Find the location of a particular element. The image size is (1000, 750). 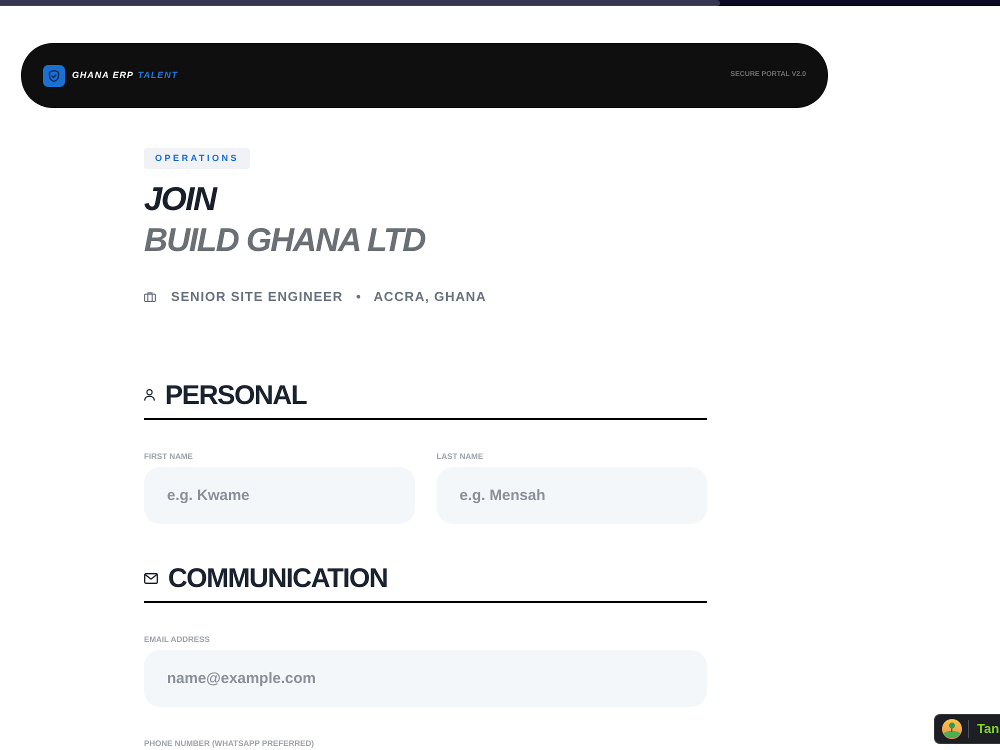

brand-name: GHANA ERP is located at coordinates (103, 75).